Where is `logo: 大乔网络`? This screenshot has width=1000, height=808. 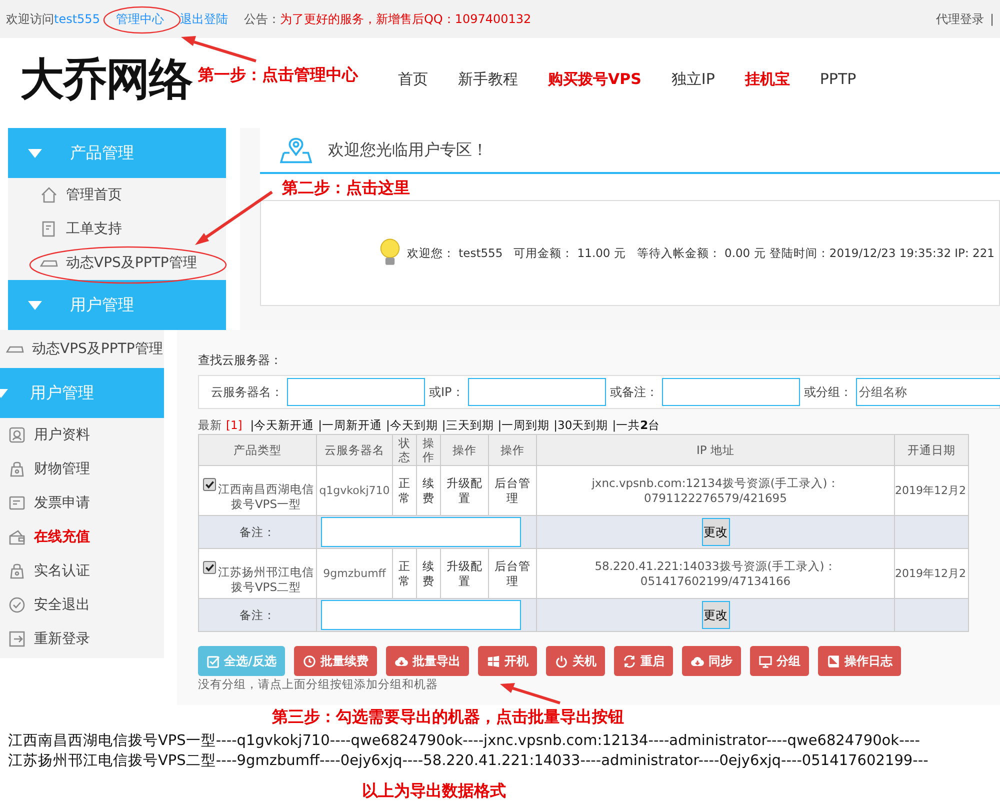
logo: 大乔网络 is located at coordinates (106, 79).